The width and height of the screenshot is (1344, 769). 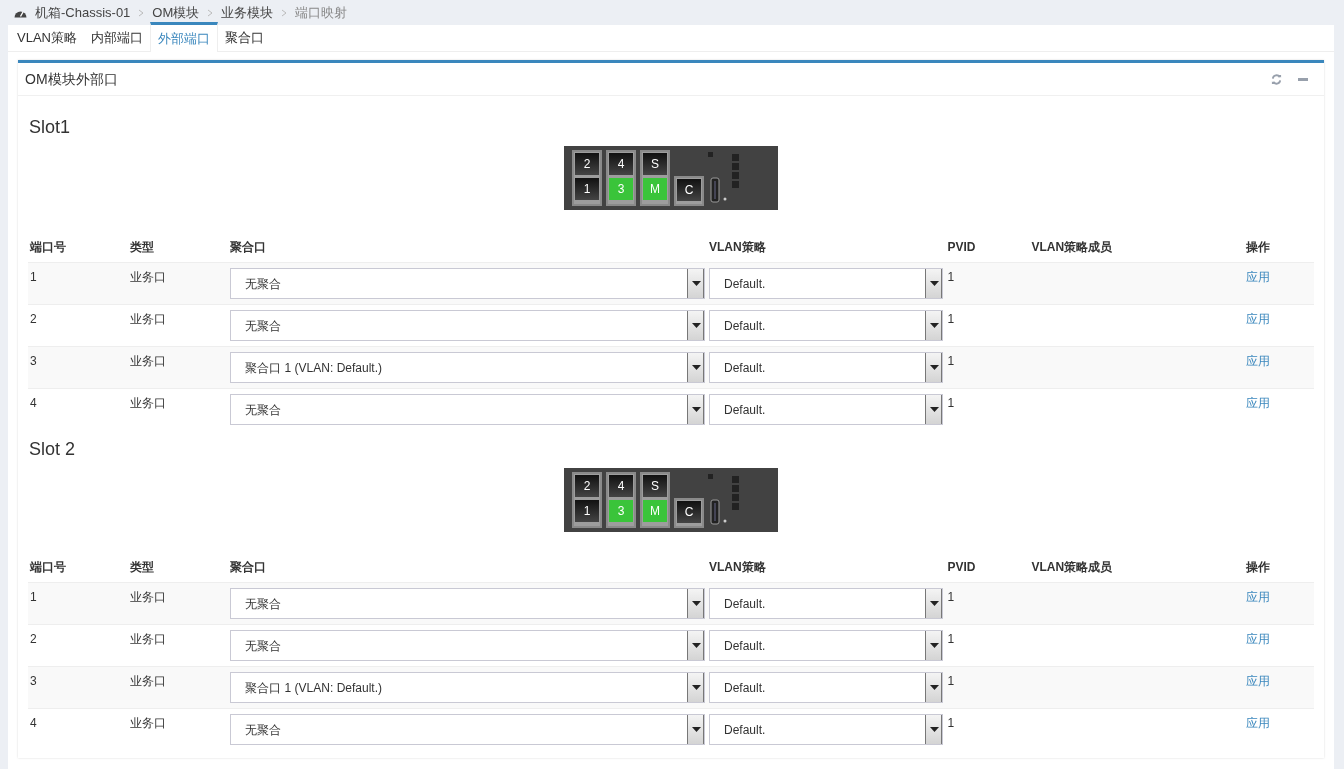 What do you see at coordinates (116, 35) in the screenshot?
I see `tab: 内部端口` at bounding box center [116, 35].